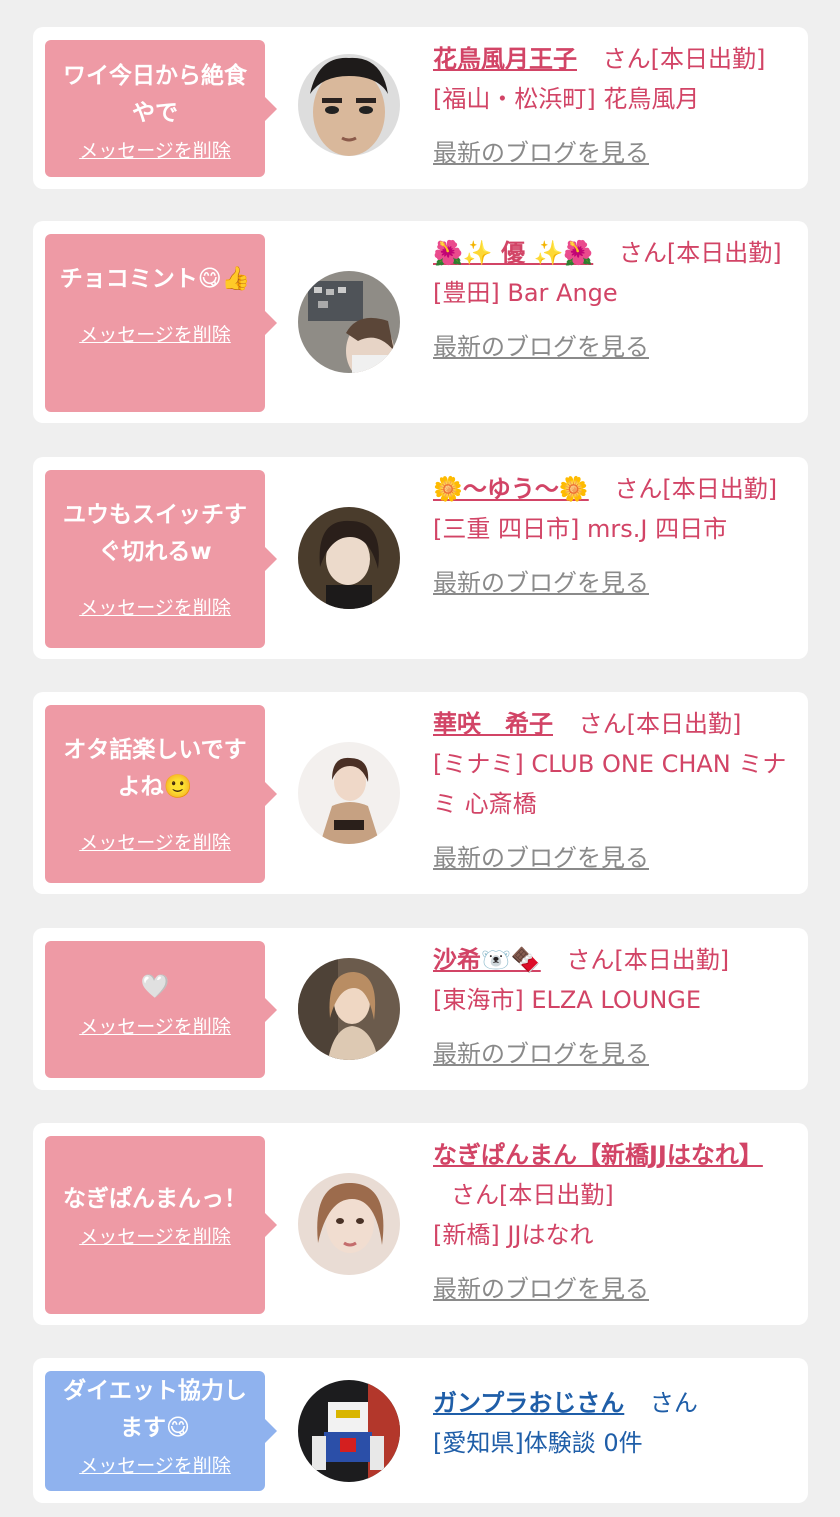 The width and height of the screenshot is (840, 1517). Describe the element at coordinates (161, 1009) in the screenshot. I see `message-bubble: 🤍 メッセージを削除` at that location.